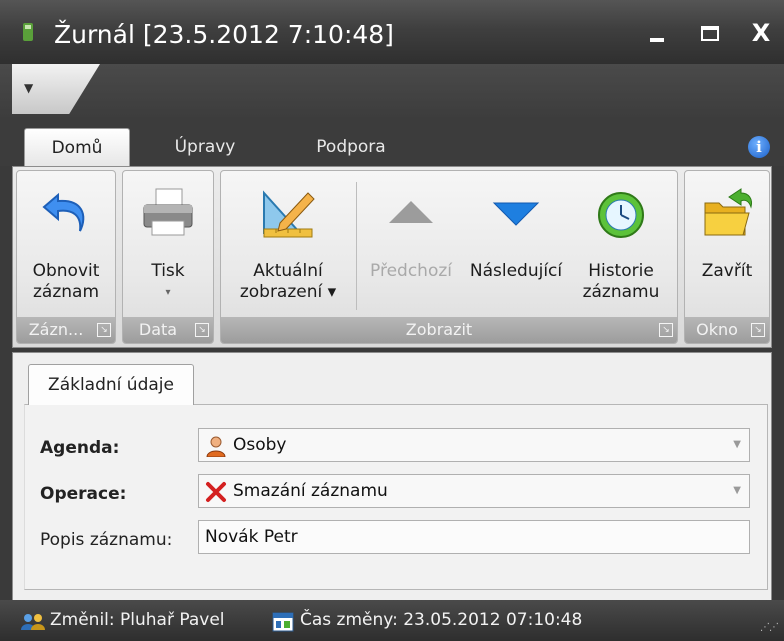 The image size is (784, 641). Describe the element at coordinates (66, 292) in the screenshot. I see `refresh-record-label-2: záznam` at that location.